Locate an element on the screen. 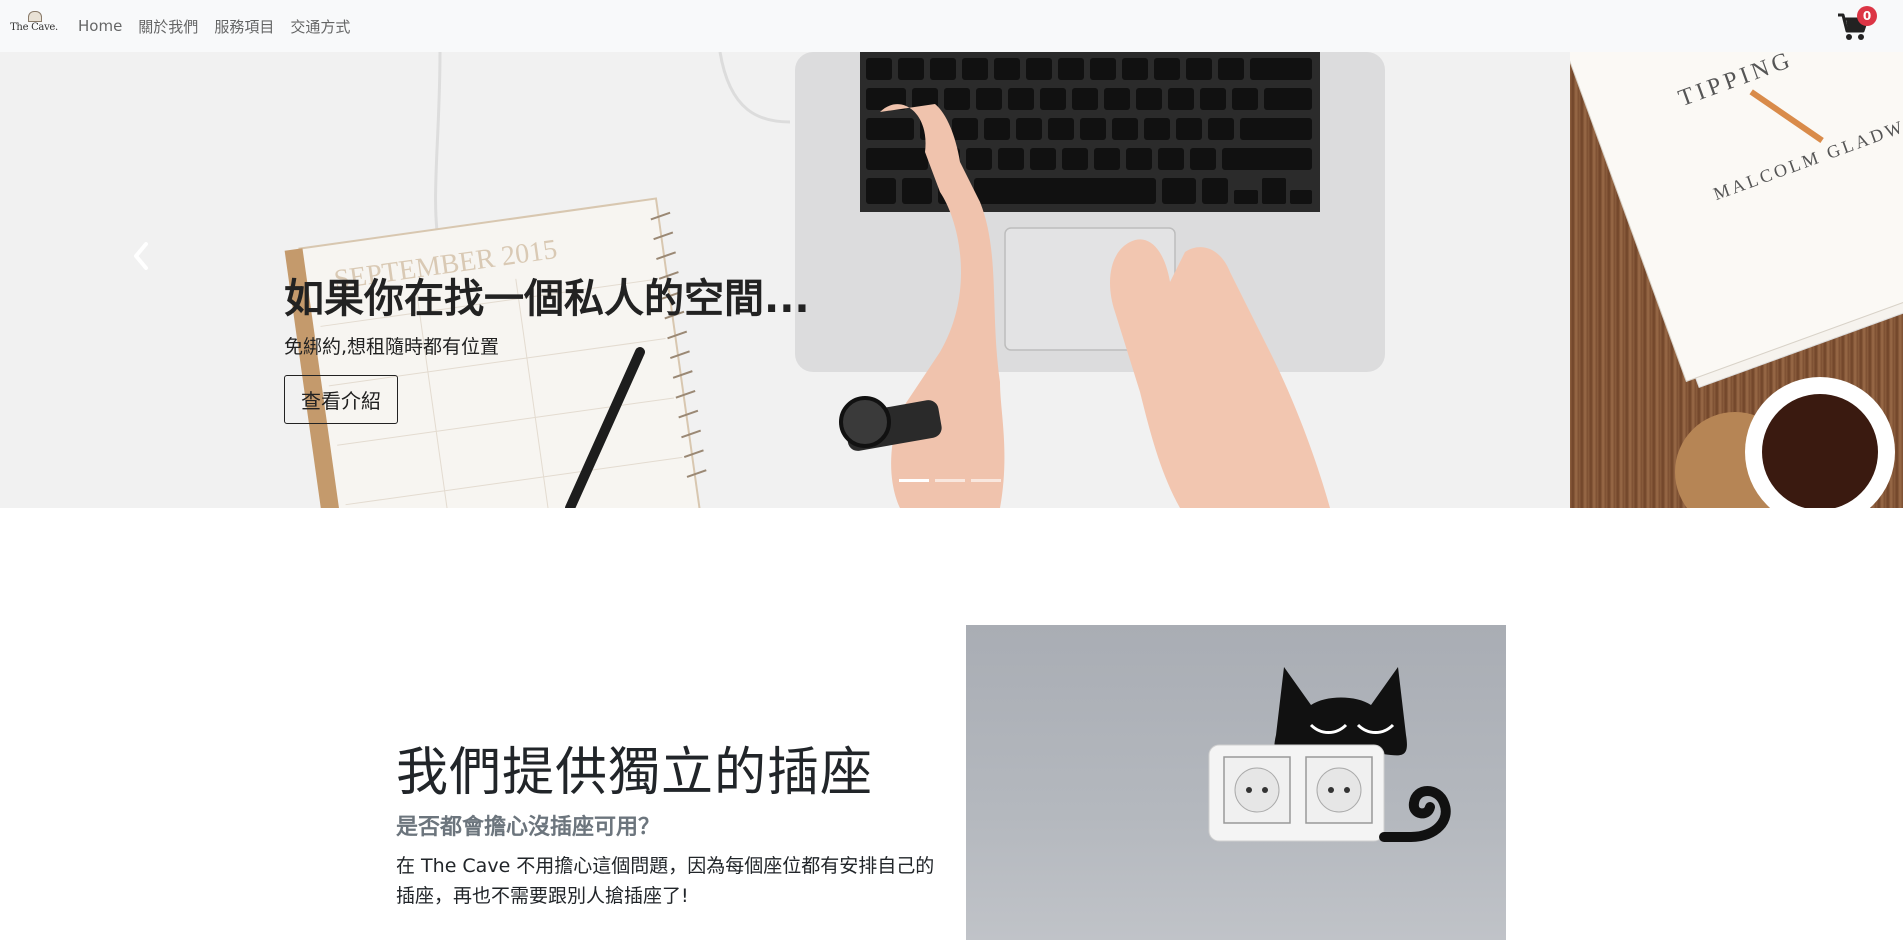  cart-count-badge: 0 is located at coordinates (1867, 16).